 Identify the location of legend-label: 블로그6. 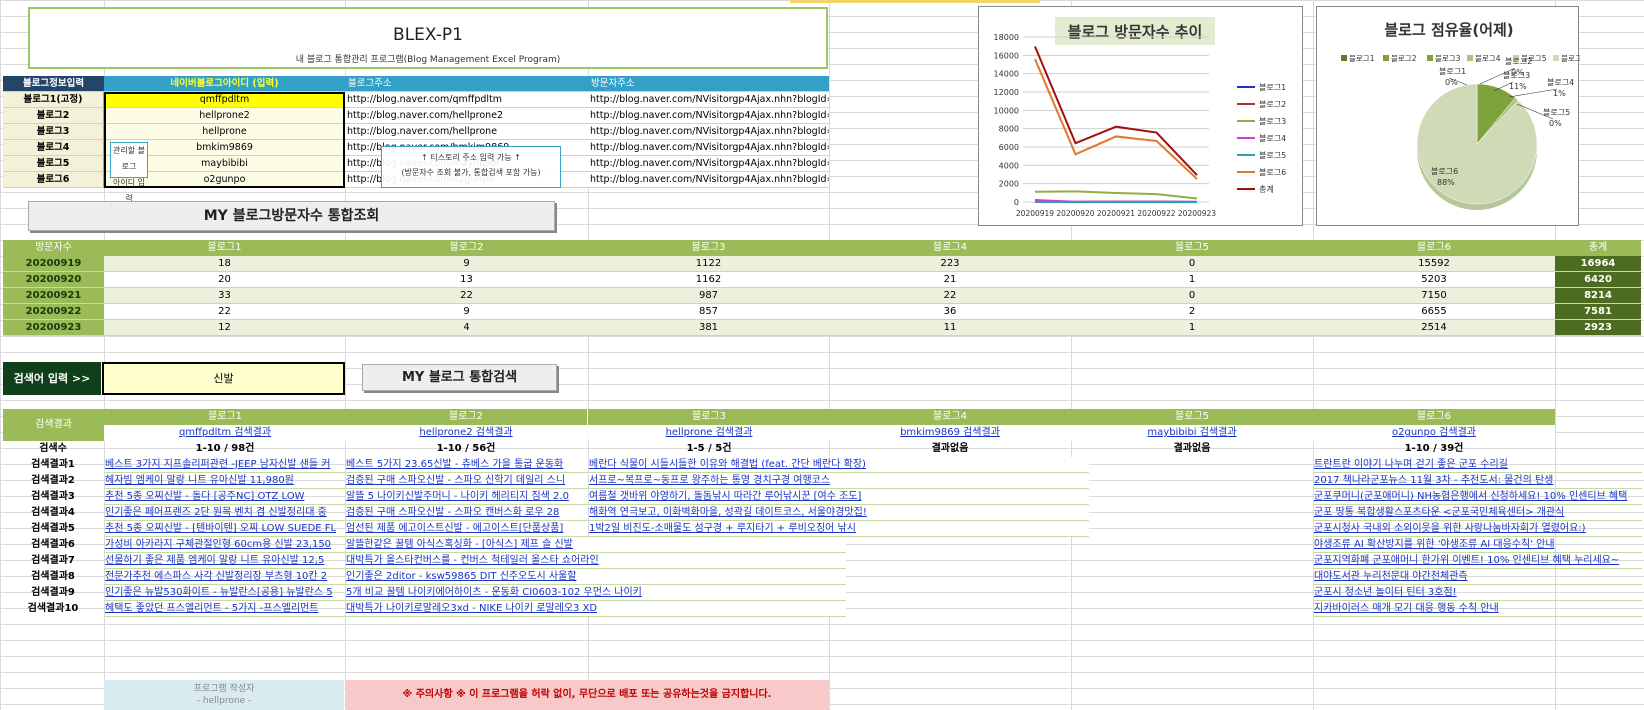
(1272, 172).